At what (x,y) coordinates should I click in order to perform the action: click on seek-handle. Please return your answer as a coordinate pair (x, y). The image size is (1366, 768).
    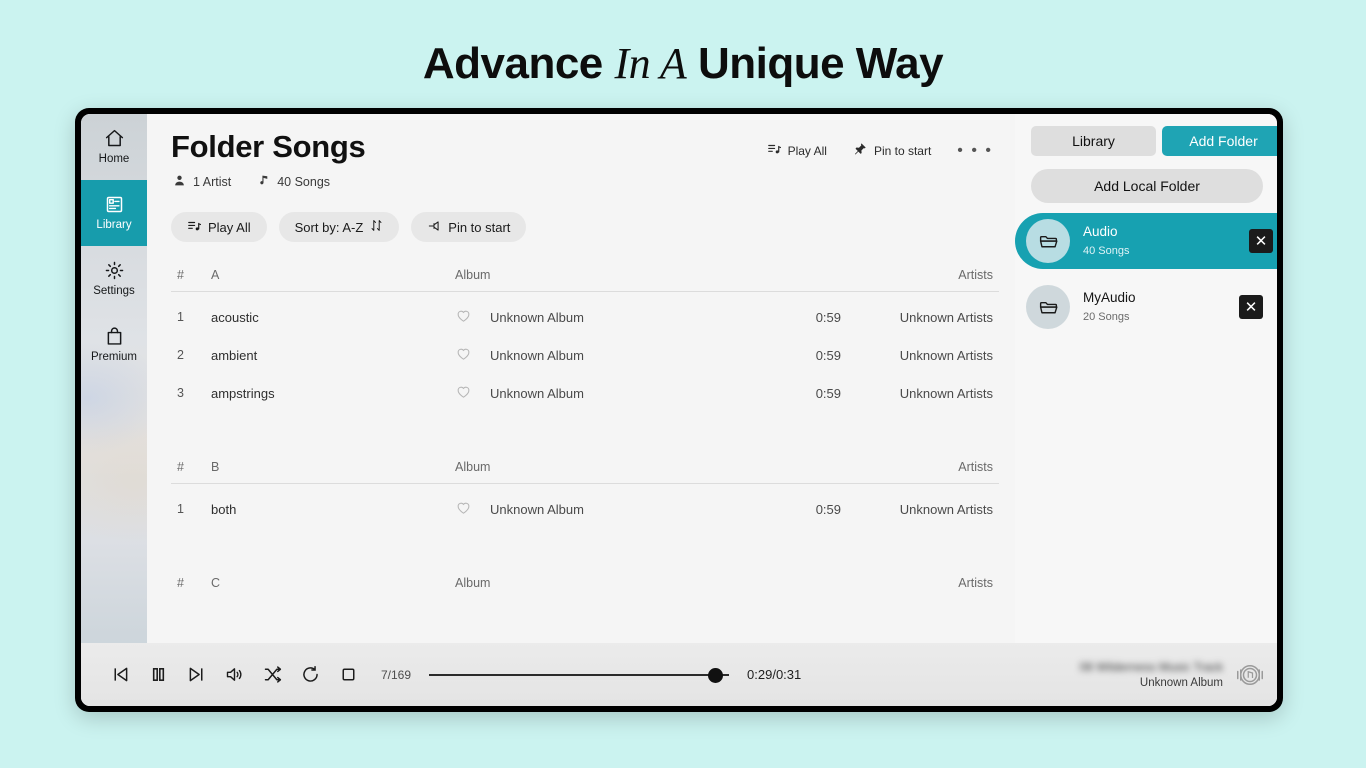
    Looking at the image, I should click on (716, 675).